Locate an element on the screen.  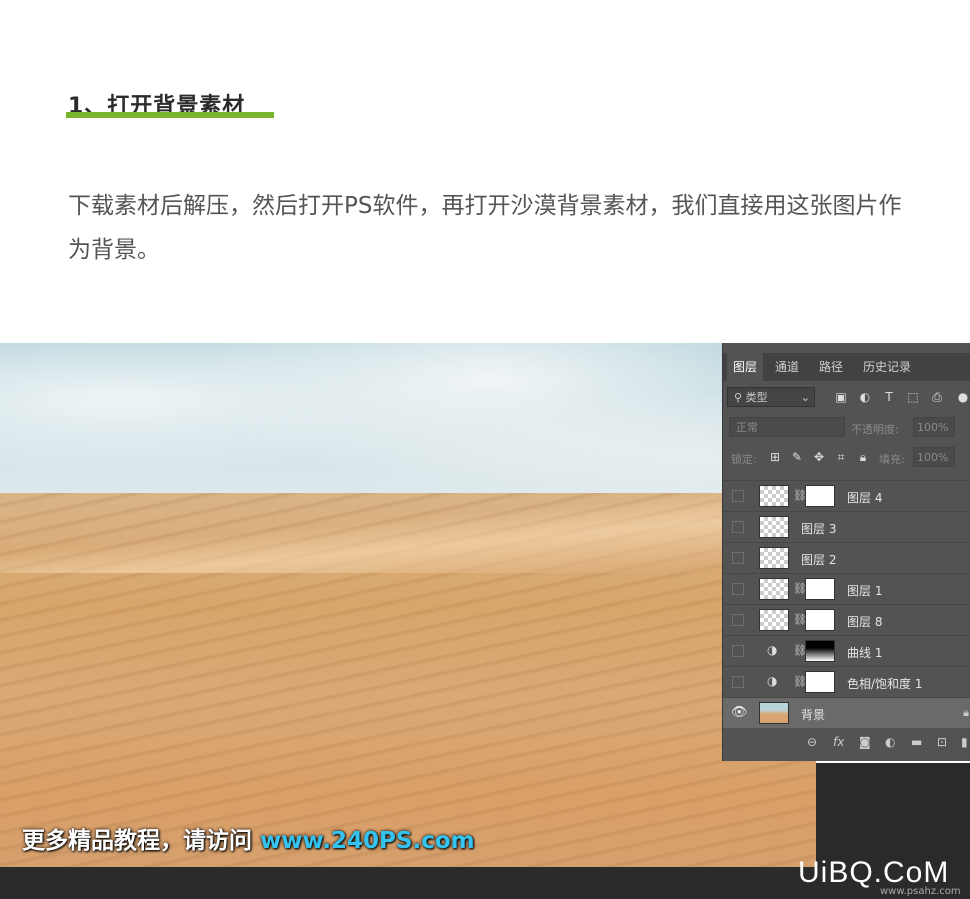
lock-artboard-icon: ⌗ is located at coordinates (841, 457).